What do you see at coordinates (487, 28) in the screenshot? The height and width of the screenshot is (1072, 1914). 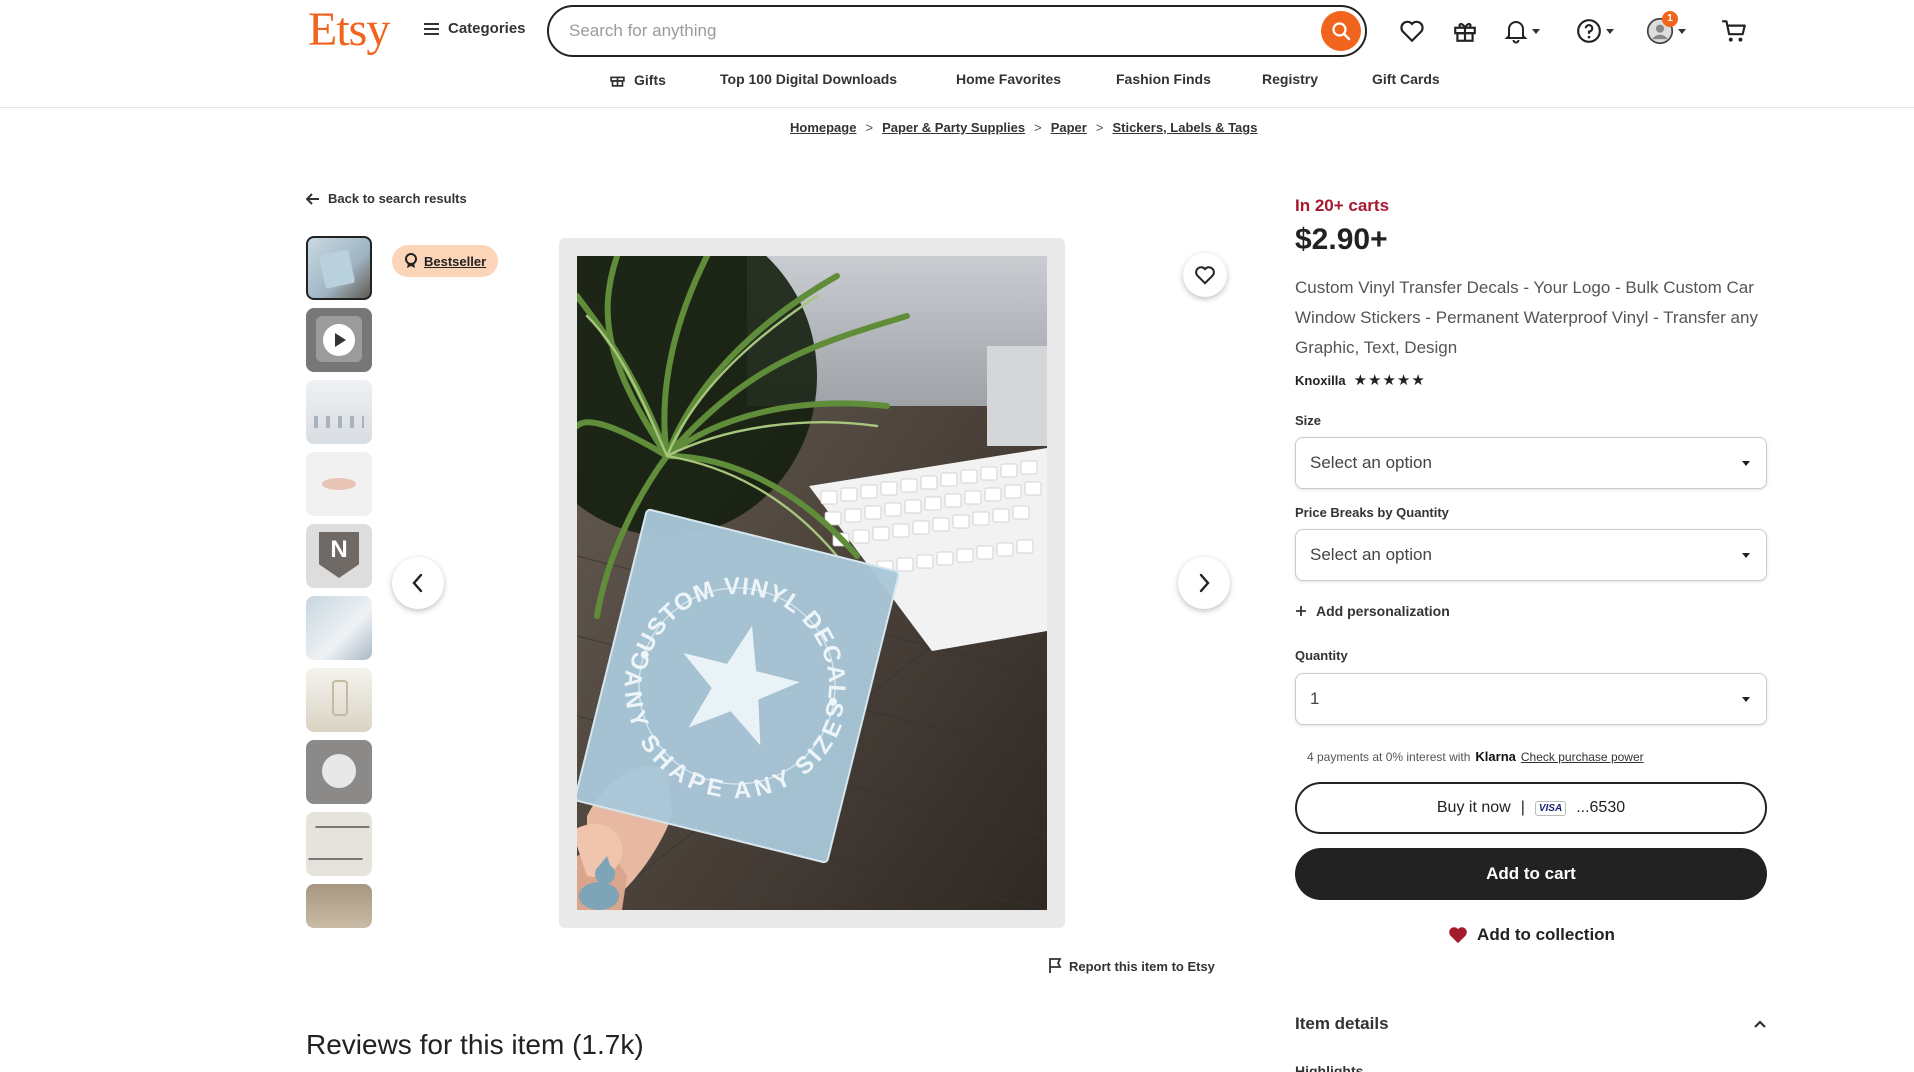 I see `categories-label: Categories` at bounding box center [487, 28].